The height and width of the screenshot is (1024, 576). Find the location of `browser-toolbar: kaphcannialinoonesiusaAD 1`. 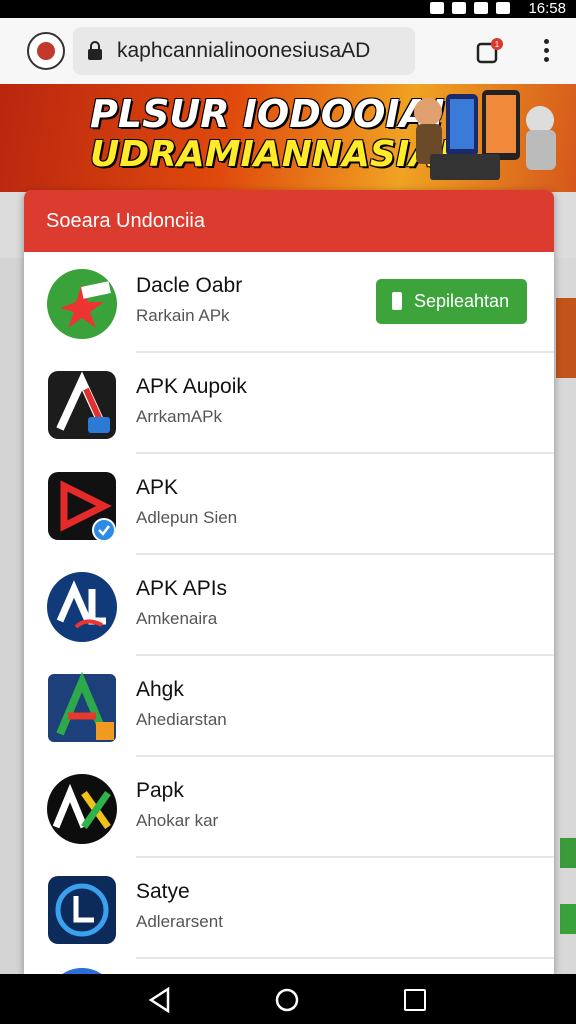

browser-toolbar: kaphcannialinoonesiusaAD 1 is located at coordinates (288, 51).